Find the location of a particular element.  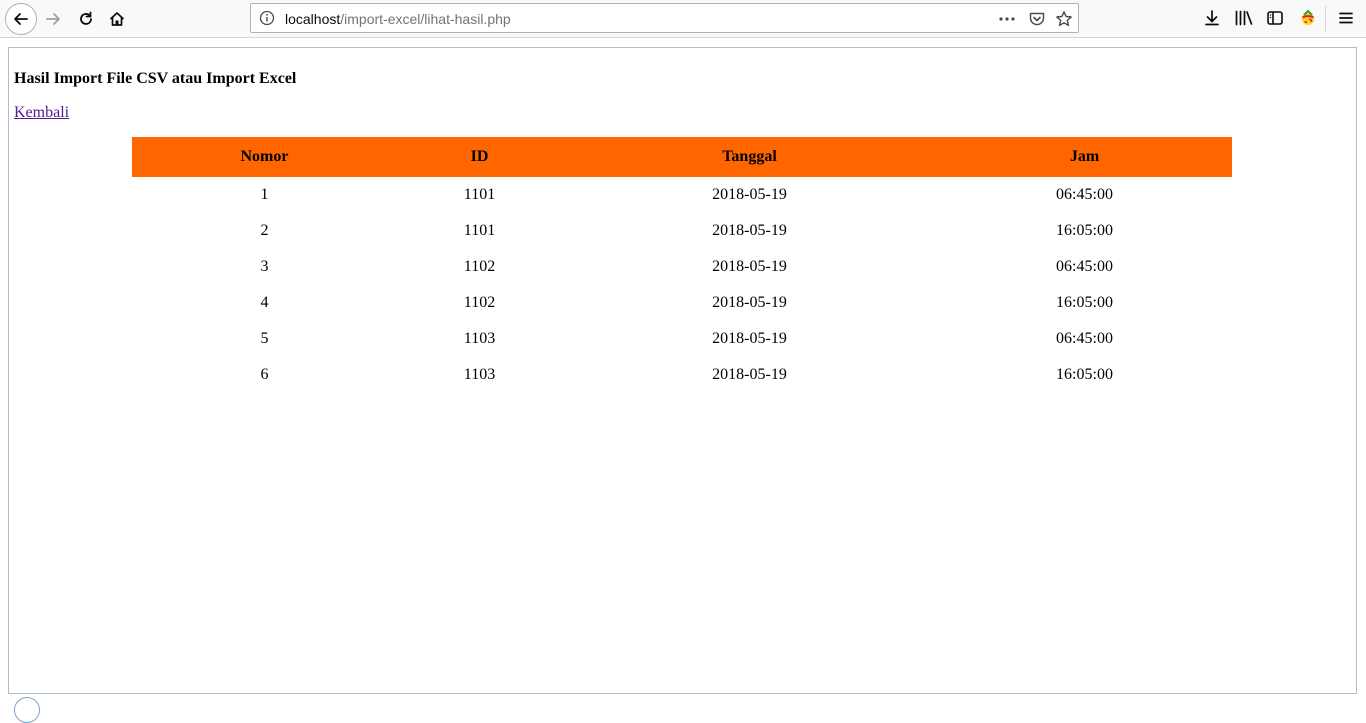

extension-icon is located at coordinates (1308, 18).